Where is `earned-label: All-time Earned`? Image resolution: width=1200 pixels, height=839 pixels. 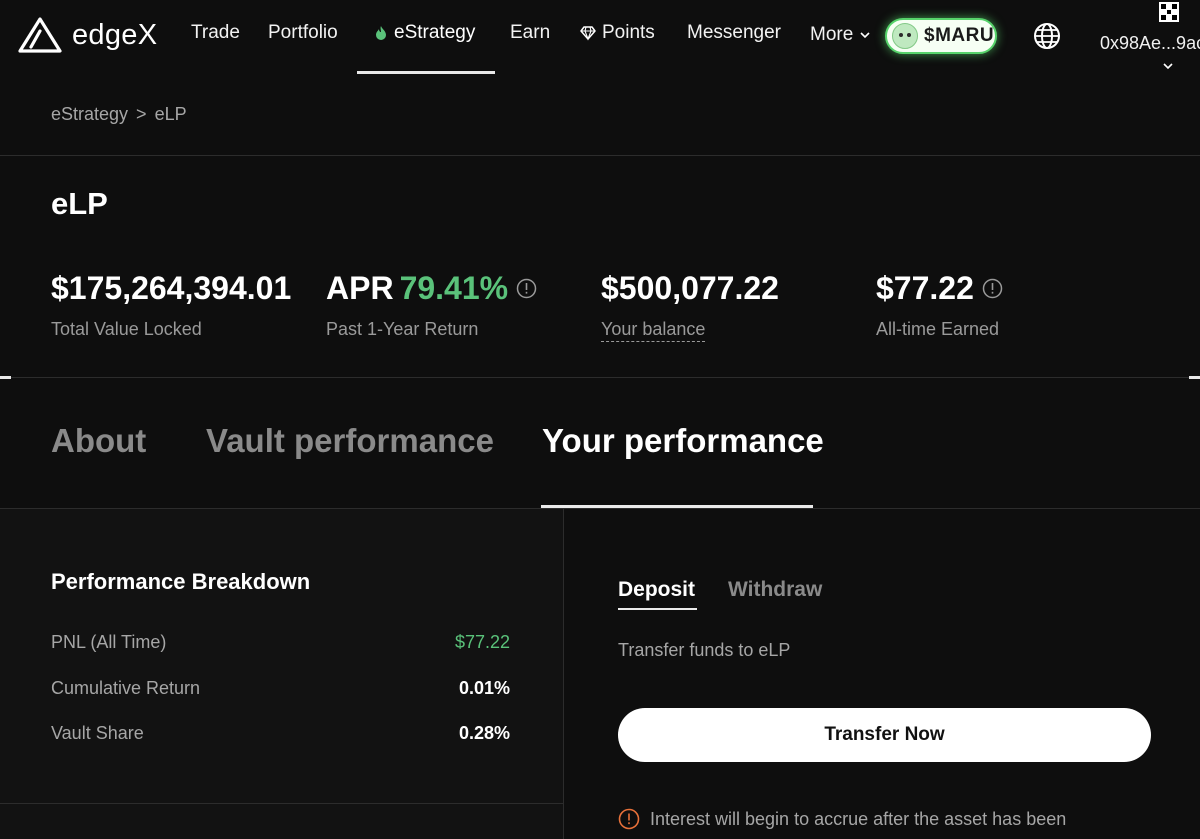
earned-label: All-time Earned is located at coordinates (938, 329).